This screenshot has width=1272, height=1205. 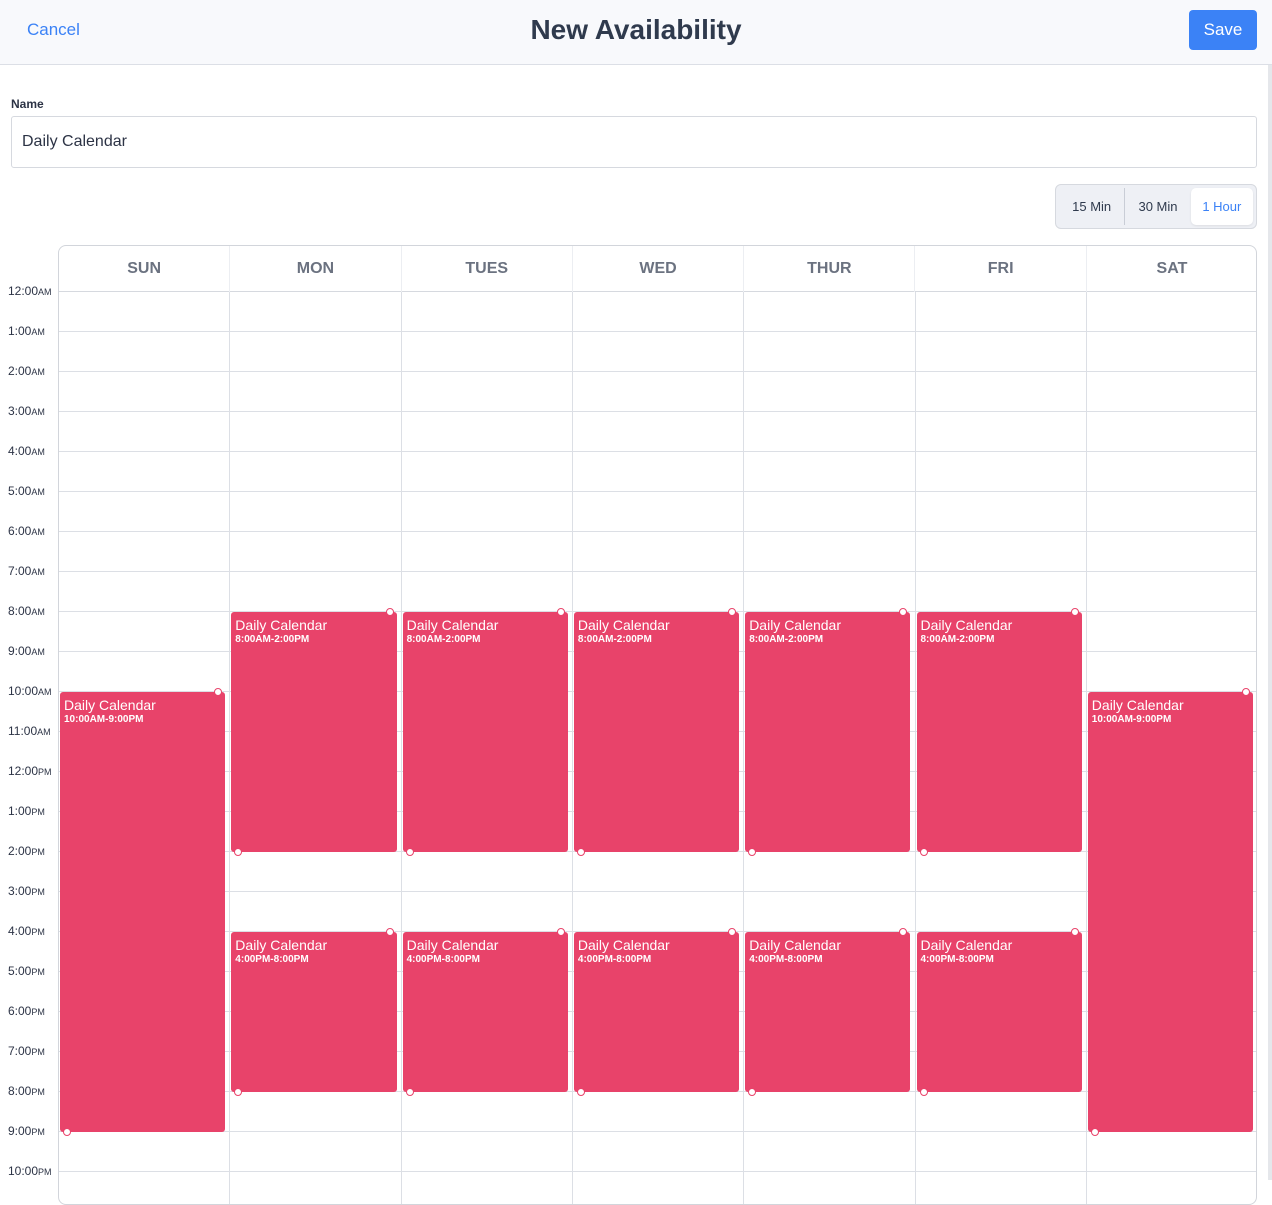 I want to click on time-label: 10:00AM, so click(x=30, y=691).